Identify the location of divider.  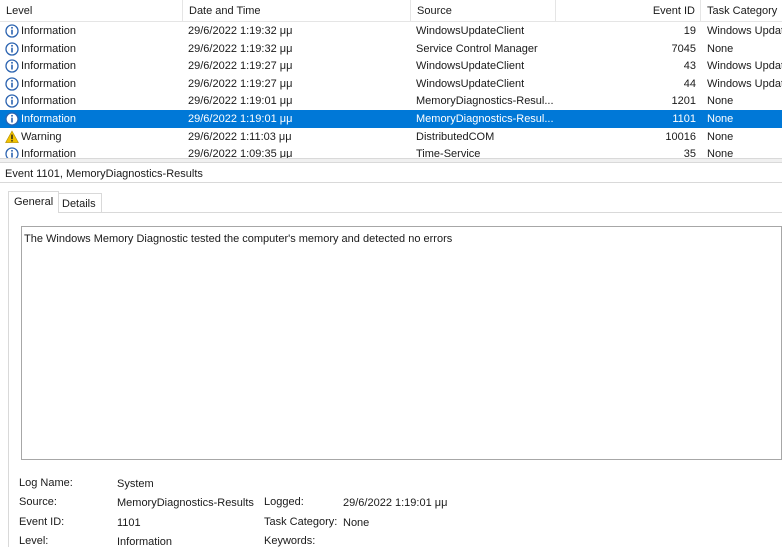
(391, 182).